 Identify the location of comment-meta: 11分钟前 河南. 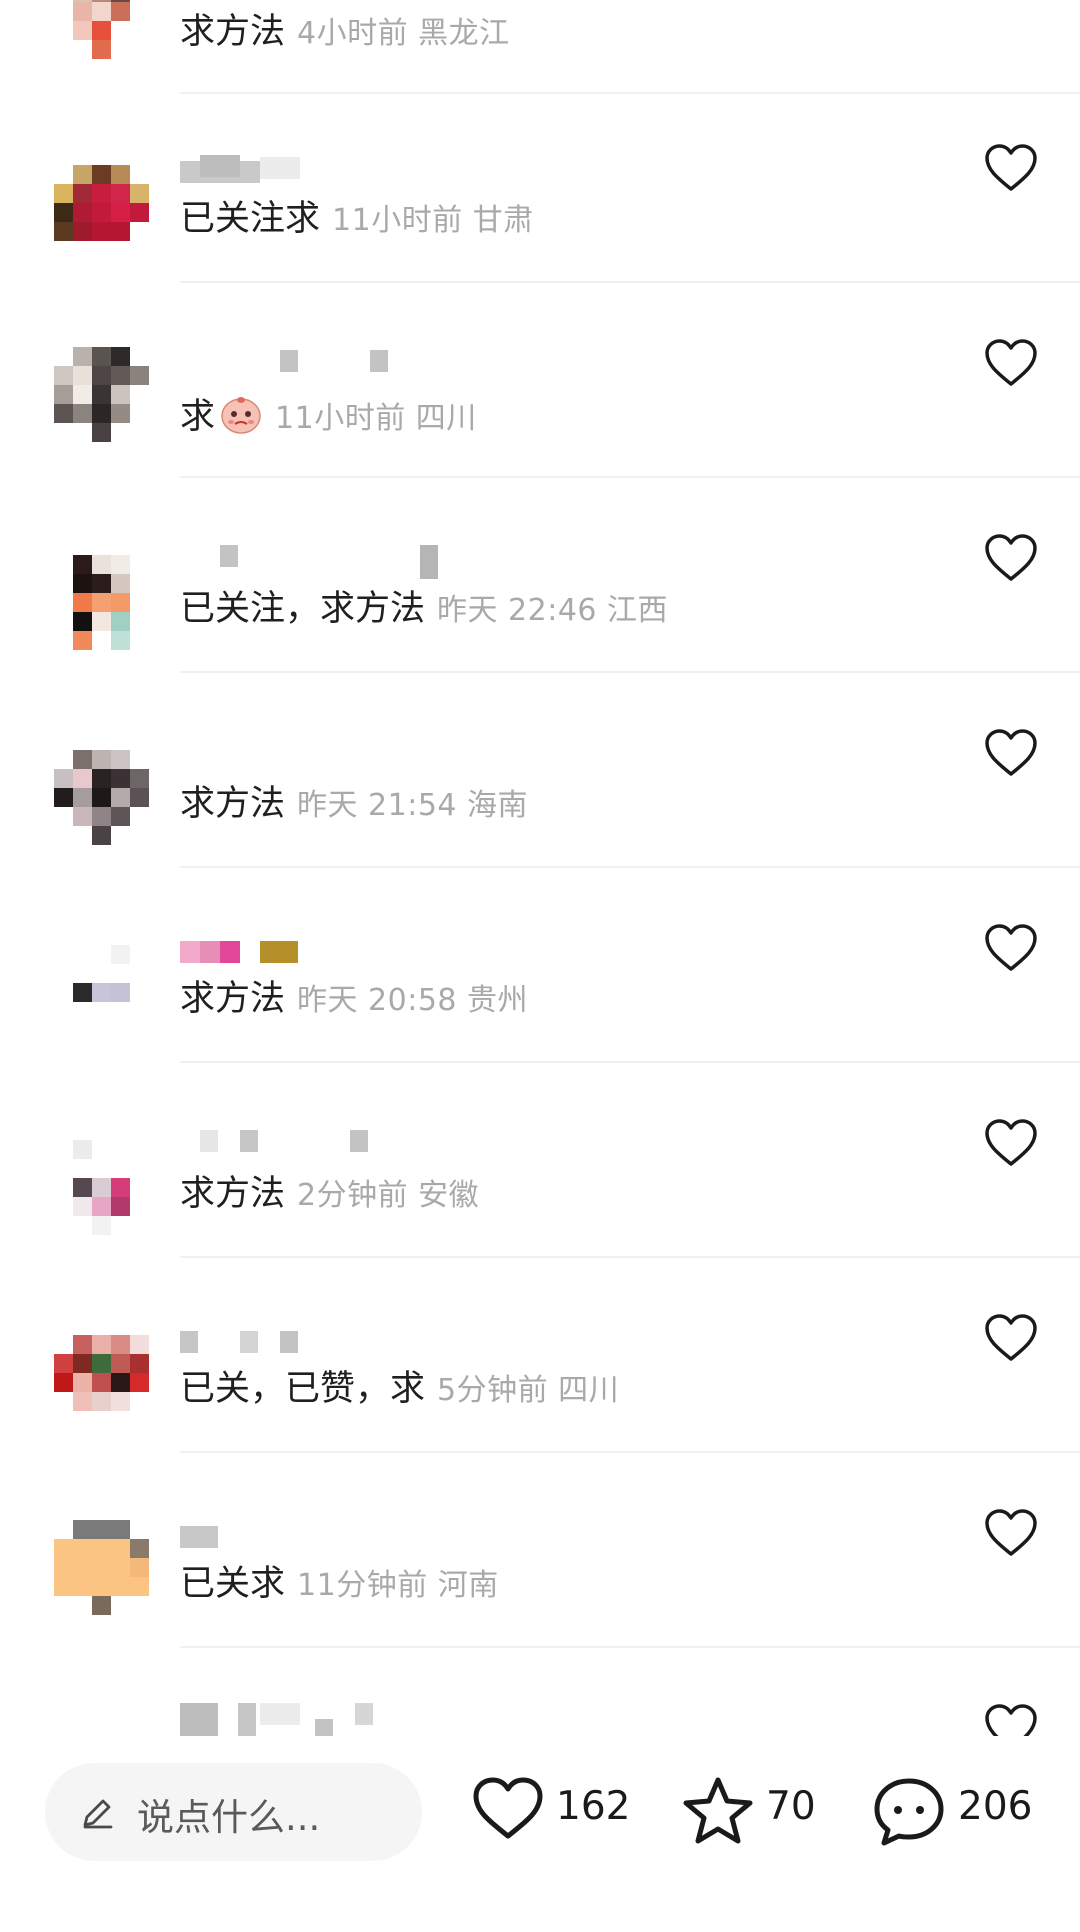
(398, 1585).